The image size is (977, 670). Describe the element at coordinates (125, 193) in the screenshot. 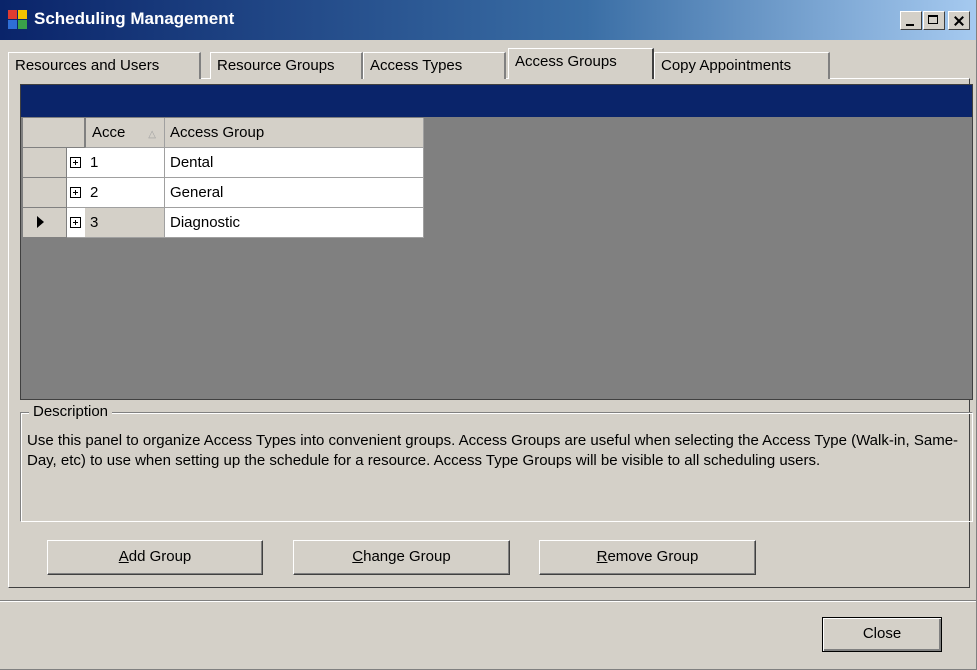

I see `cell-id: 2` at that location.